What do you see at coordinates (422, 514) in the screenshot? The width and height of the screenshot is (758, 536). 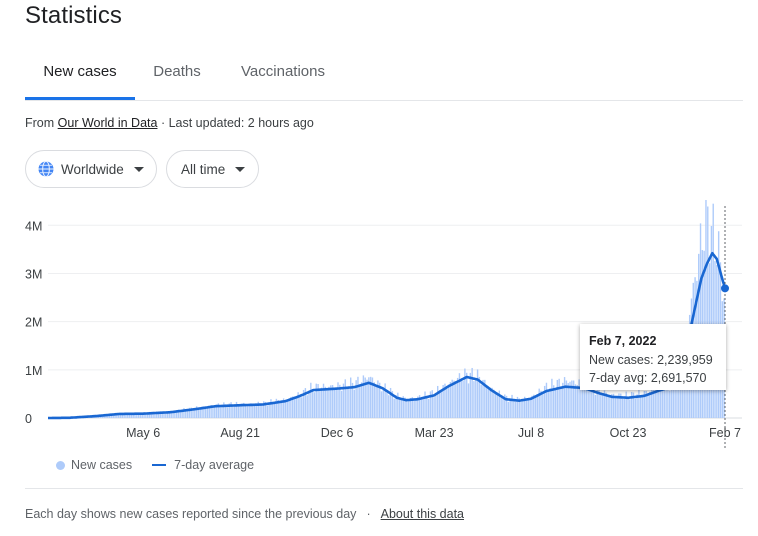 I see `about-data-link: About this data` at bounding box center [422, 514].